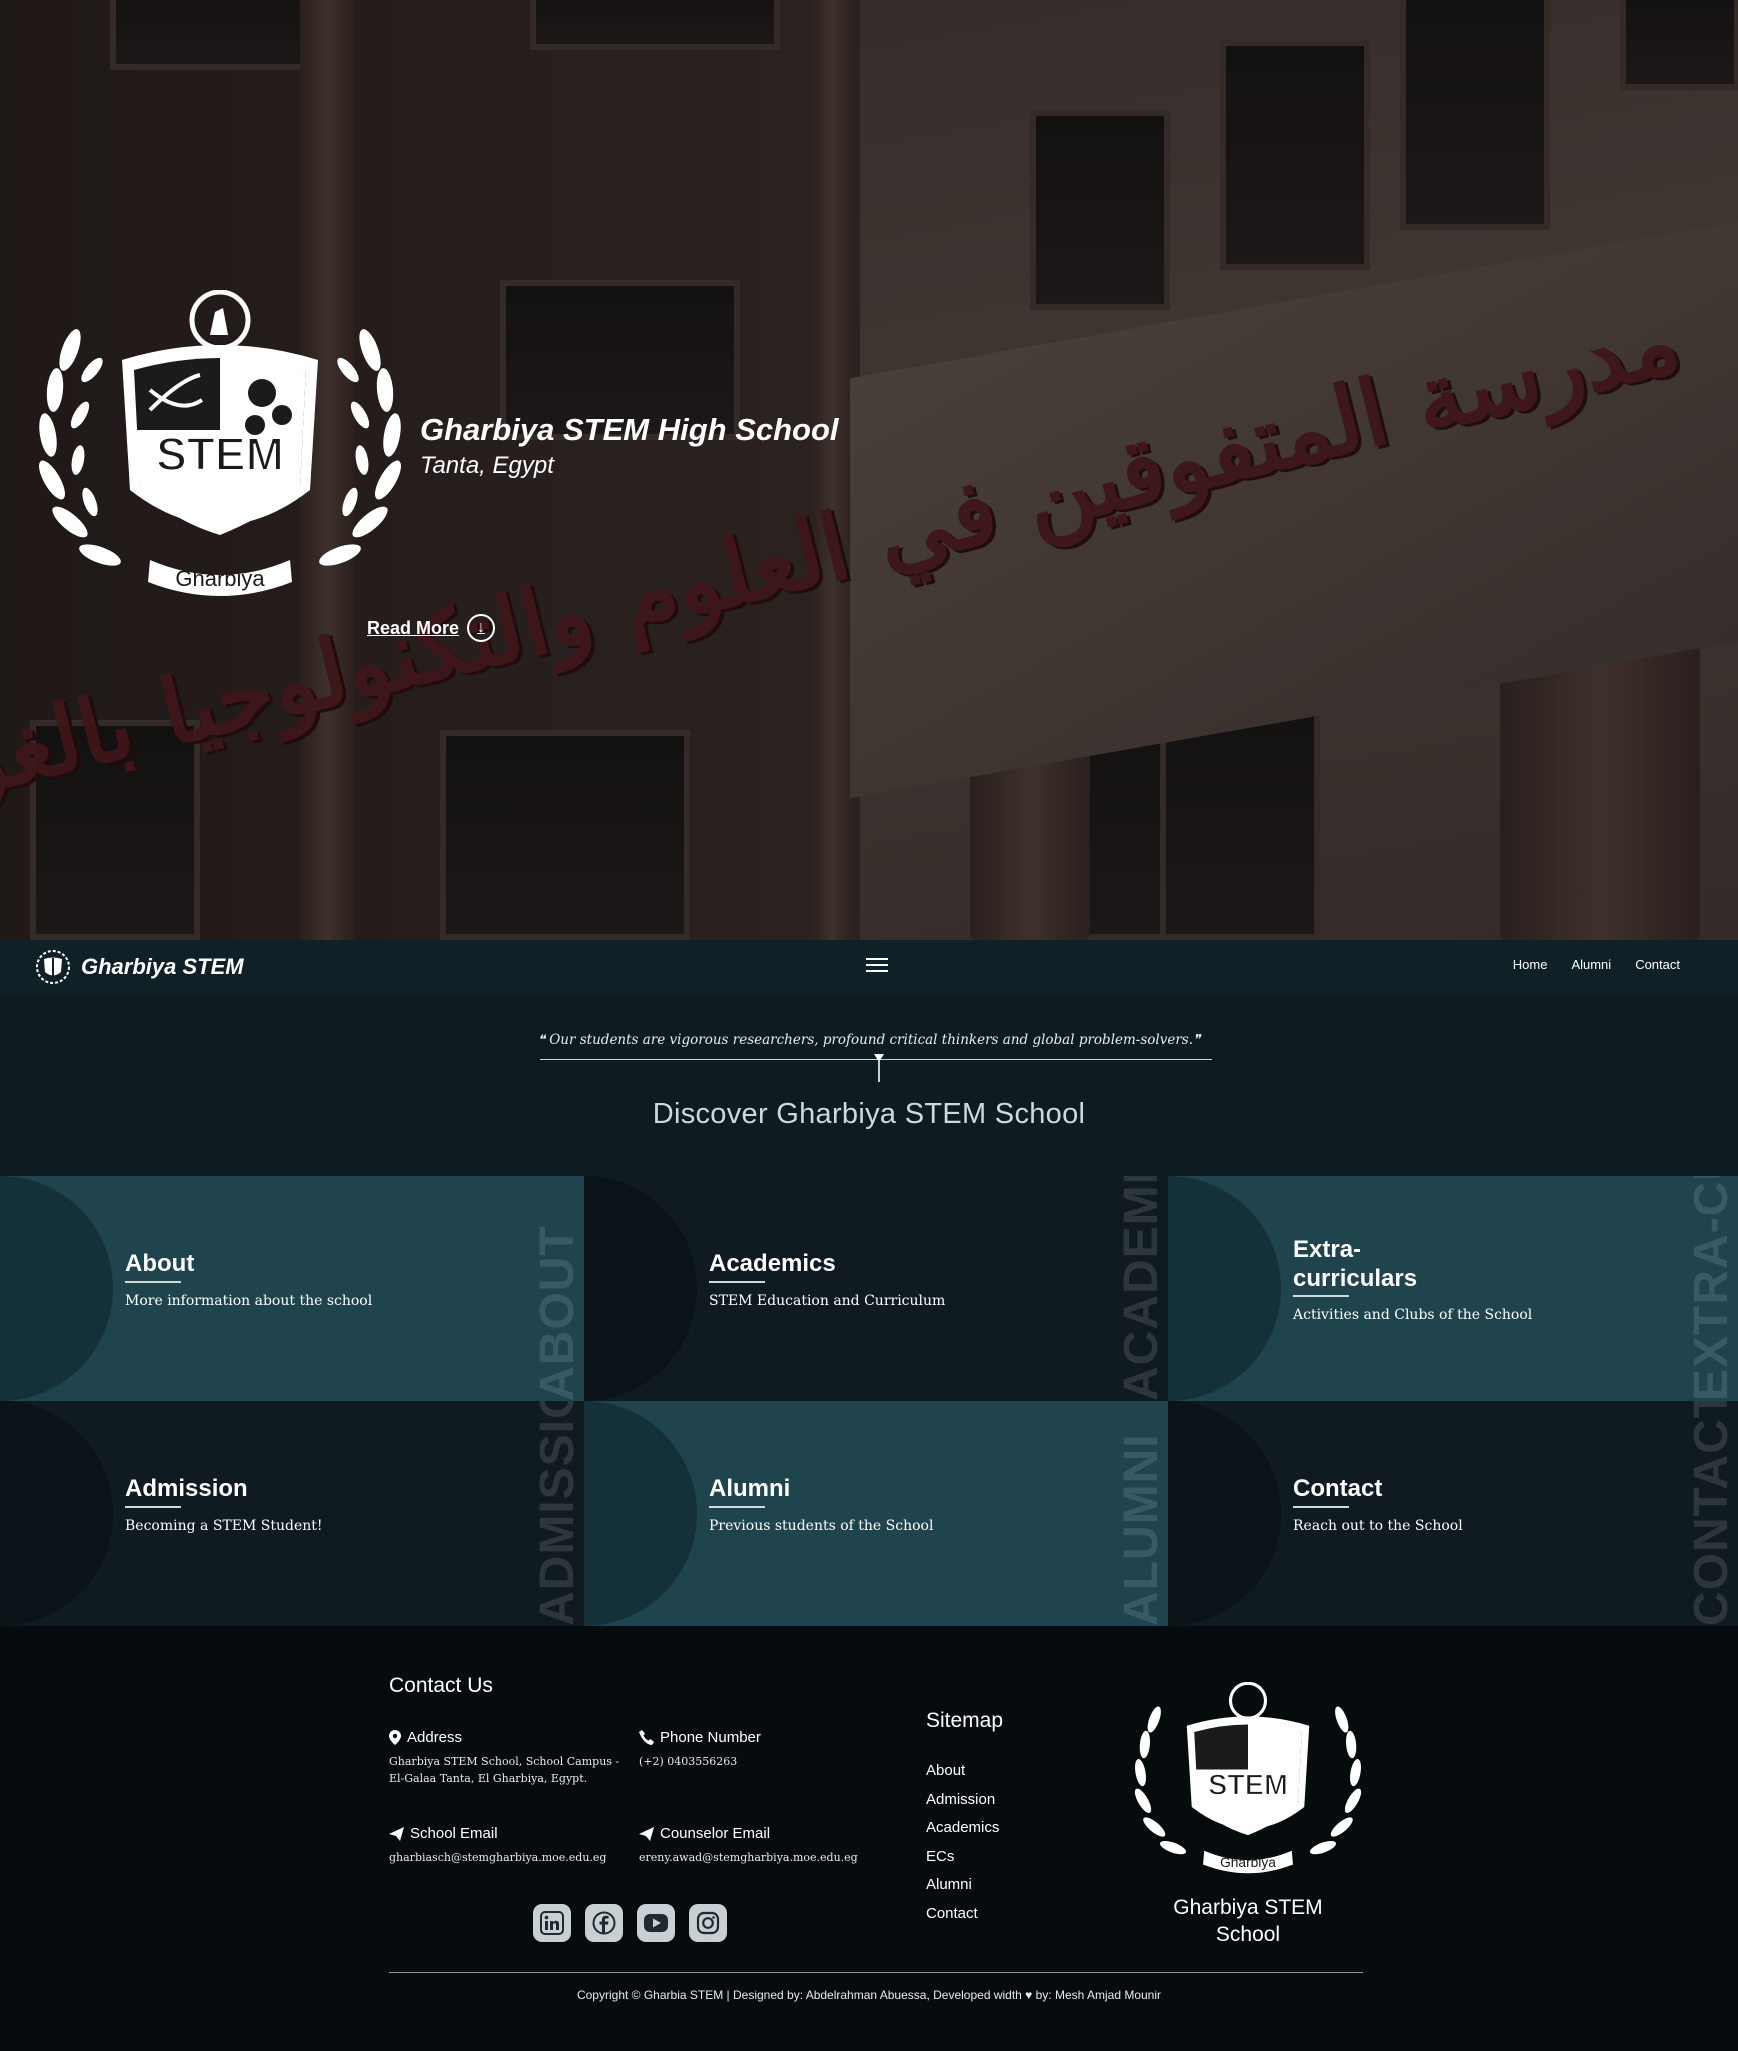  Describe the element at coordinates (879, 1071) in the screenshot. I see `quote-divider-stem` at that location.